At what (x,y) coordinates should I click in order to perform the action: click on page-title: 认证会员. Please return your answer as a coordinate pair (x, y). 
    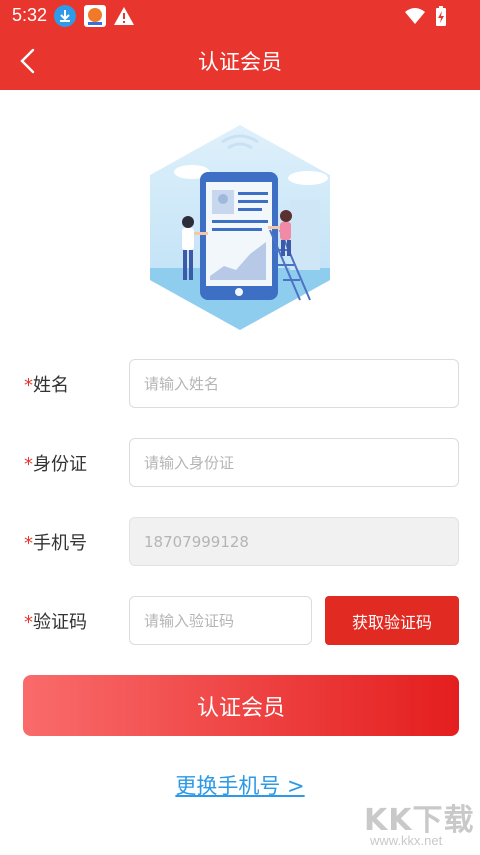
    Looking at the image, I should click on (240, 62).